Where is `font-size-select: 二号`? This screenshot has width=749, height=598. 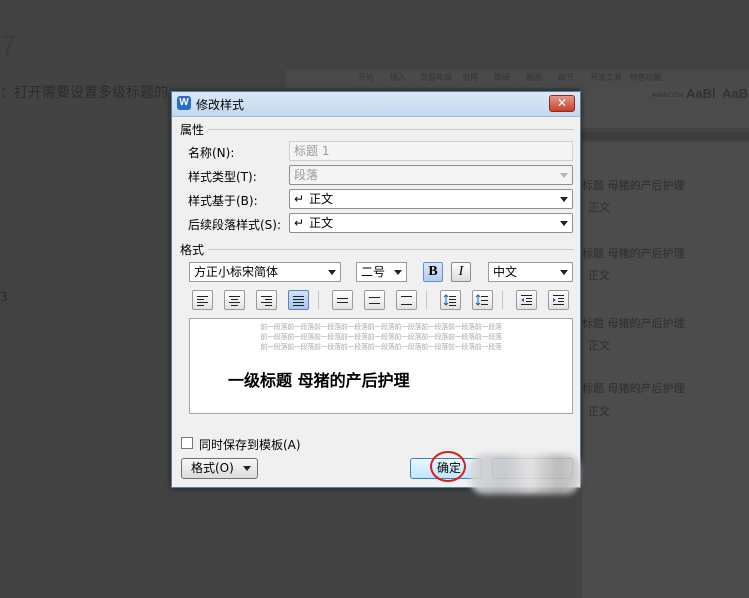 font-size-select: 二号 is located at coordinates (381, 272).